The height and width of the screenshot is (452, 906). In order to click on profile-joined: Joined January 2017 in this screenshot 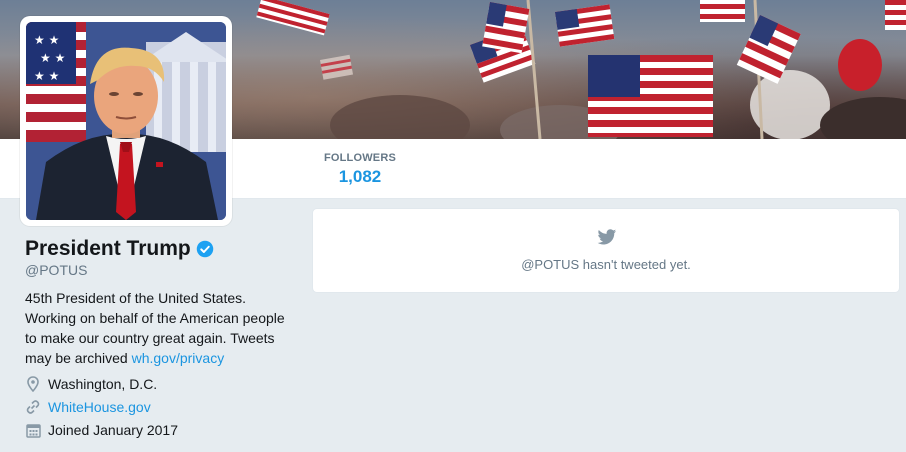, I will do `click(101, 430)`.